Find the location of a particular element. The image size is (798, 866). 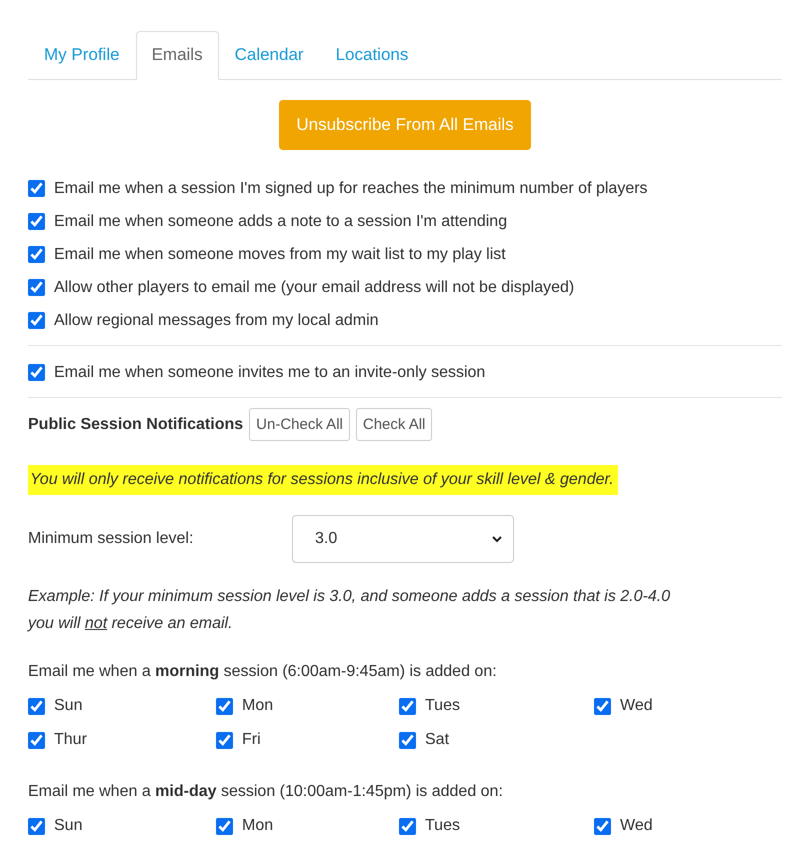

checkbox-label: Email me when someone invites me to an invite-only session is located at coordinates (270, 373).